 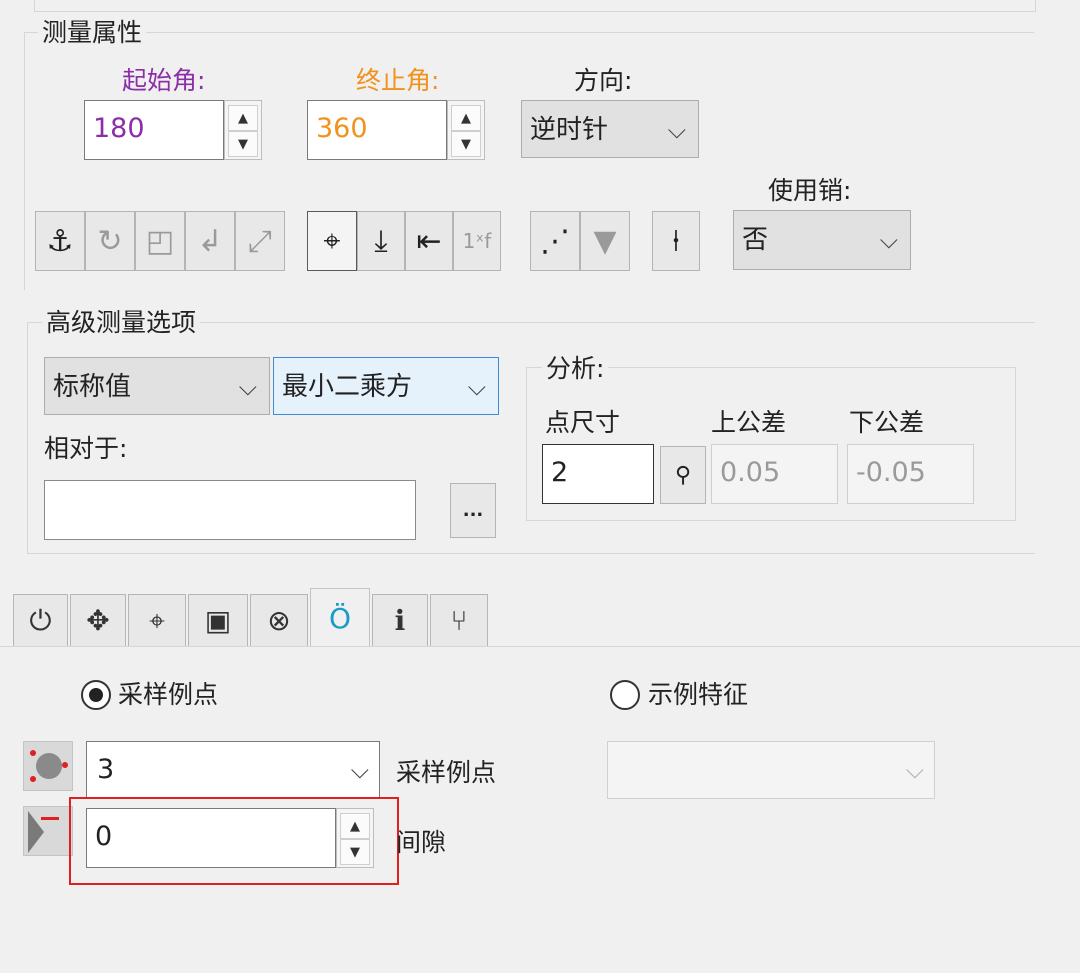 What do you see at coordinates (822, 240) in the screenshot?
I see `use-pin-select: 否 ⌵` at bounding box center [822, 240].